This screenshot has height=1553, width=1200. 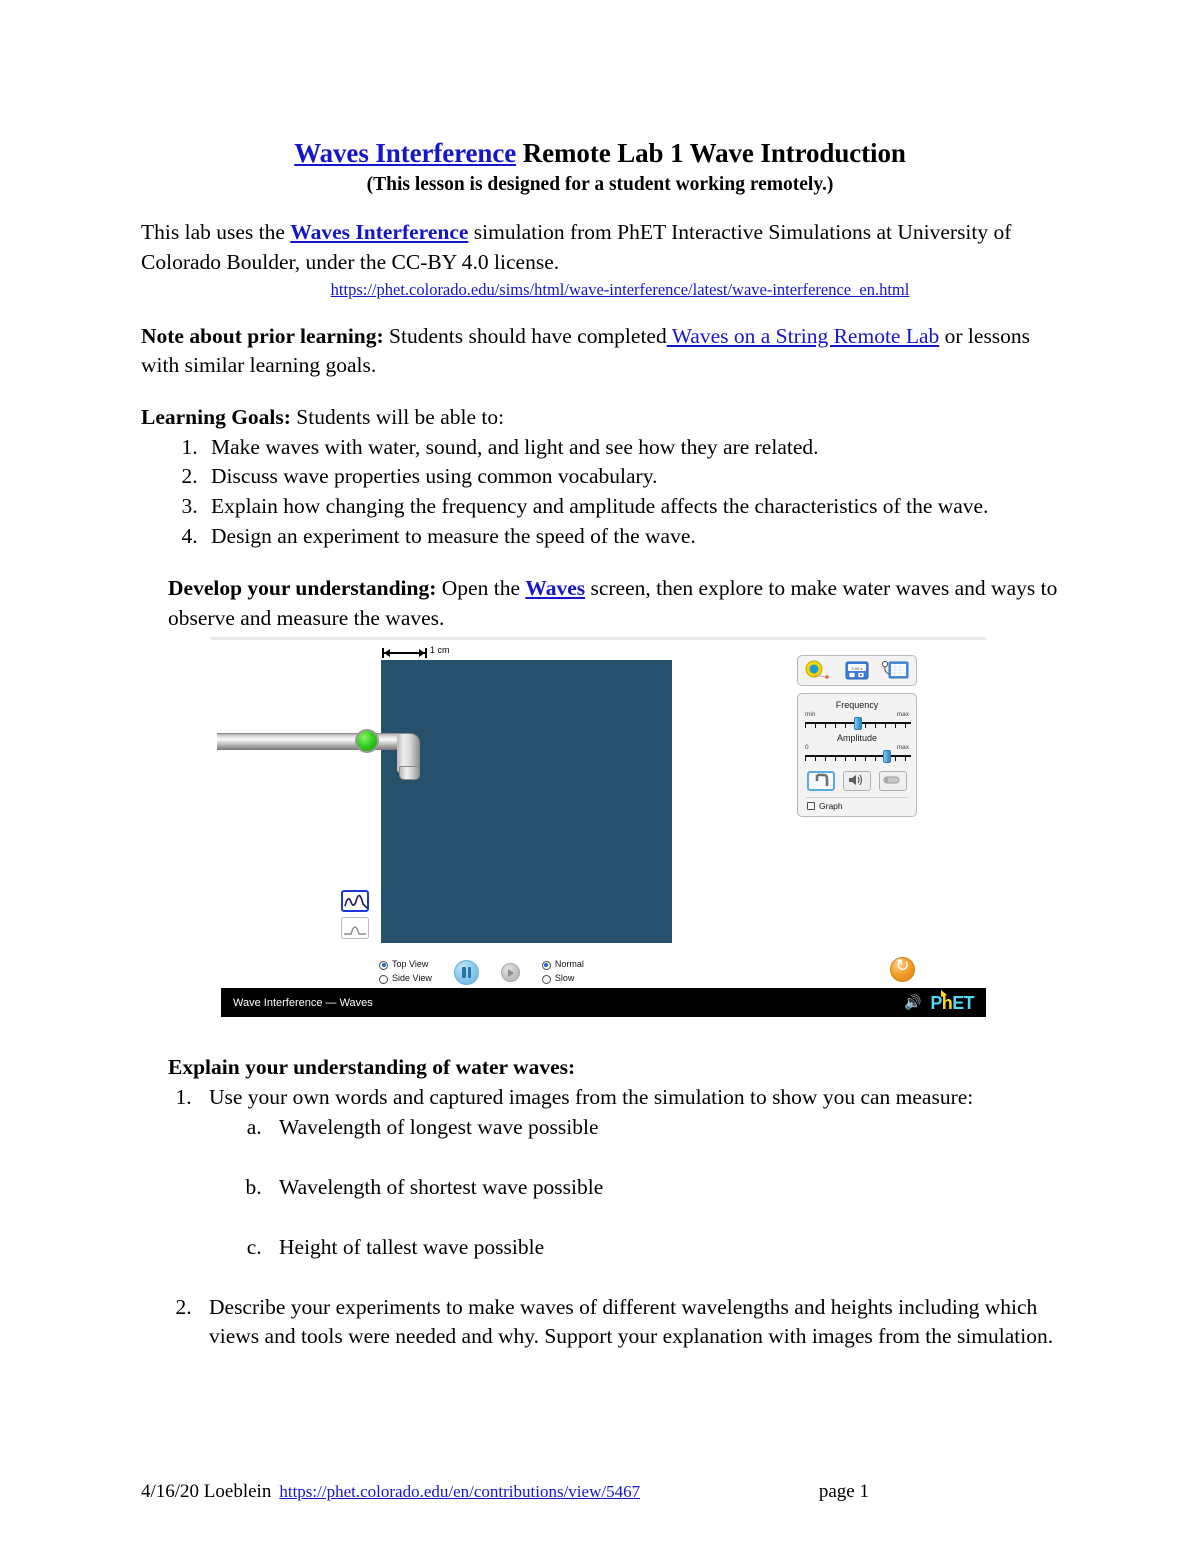 I want to click on slow-speed-radio, so click(x=546, y=979).